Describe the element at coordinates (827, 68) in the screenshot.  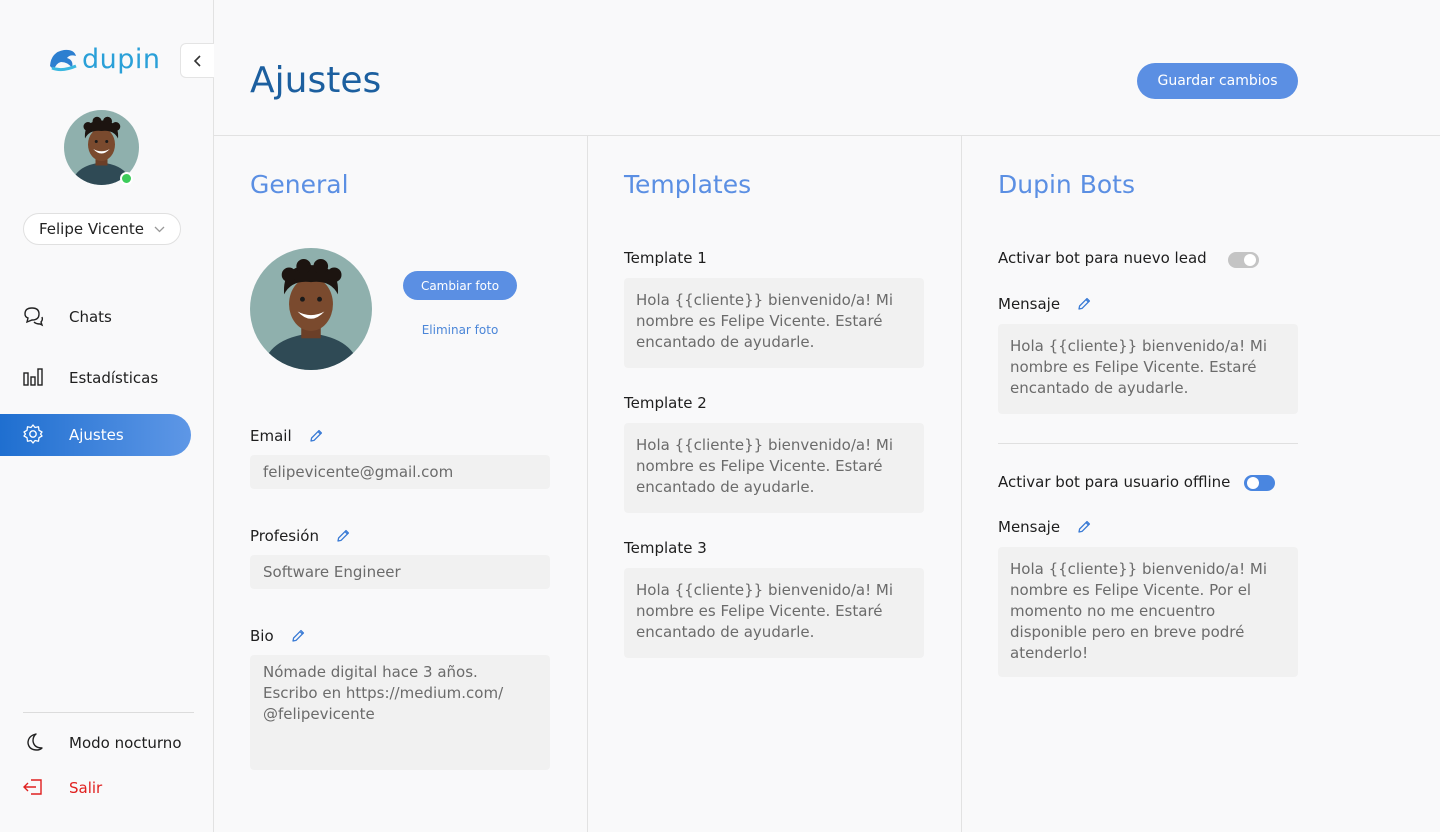
I see `page-header: Ajustes Guardar cambios` at that location.